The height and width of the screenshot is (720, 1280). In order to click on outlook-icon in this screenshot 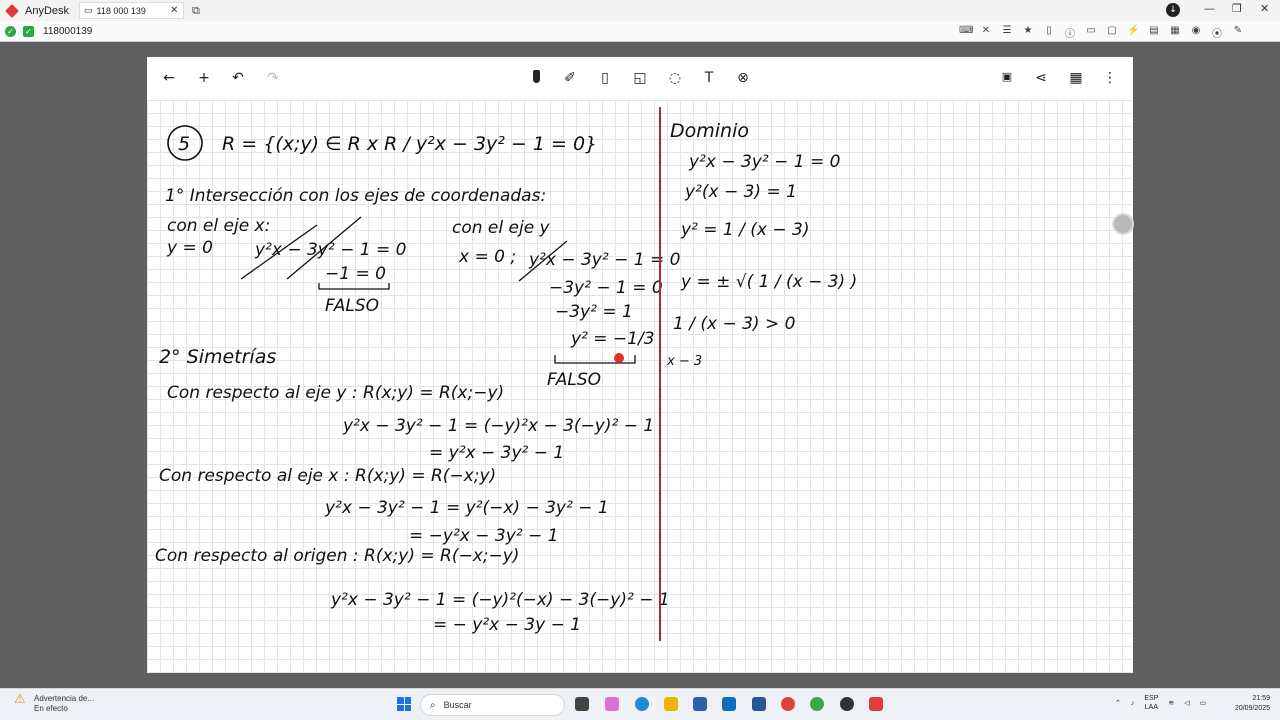, I will do `click(729, 704)`.